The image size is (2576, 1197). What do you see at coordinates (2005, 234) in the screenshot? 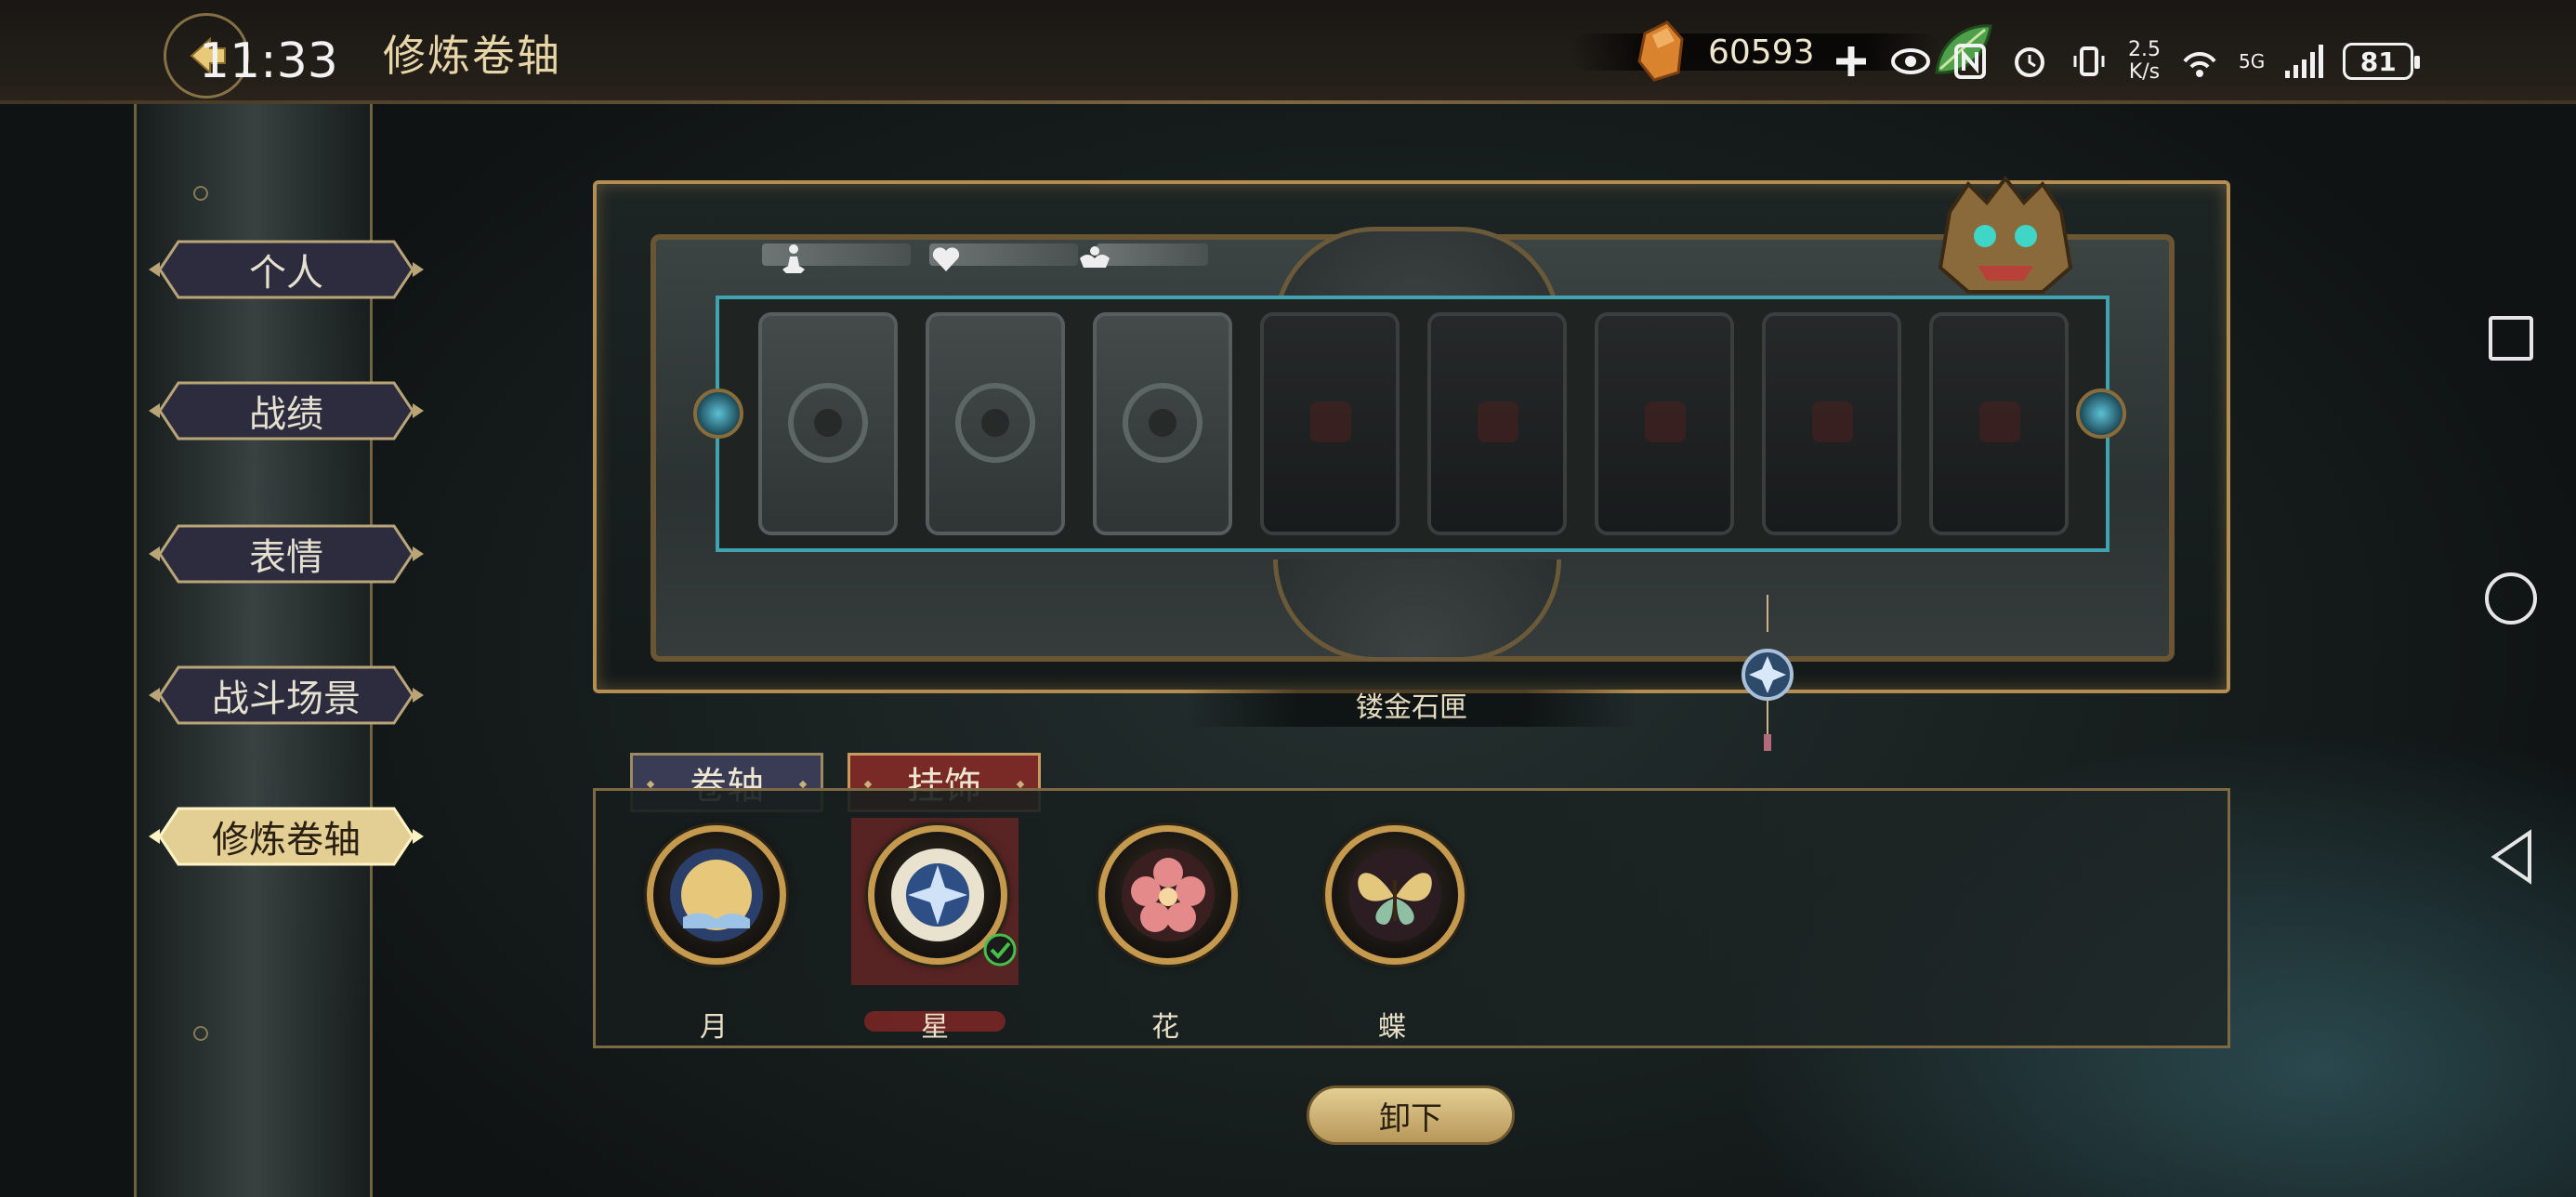
I see `guardian-beast-icon` at bounding box center [2005, 234].